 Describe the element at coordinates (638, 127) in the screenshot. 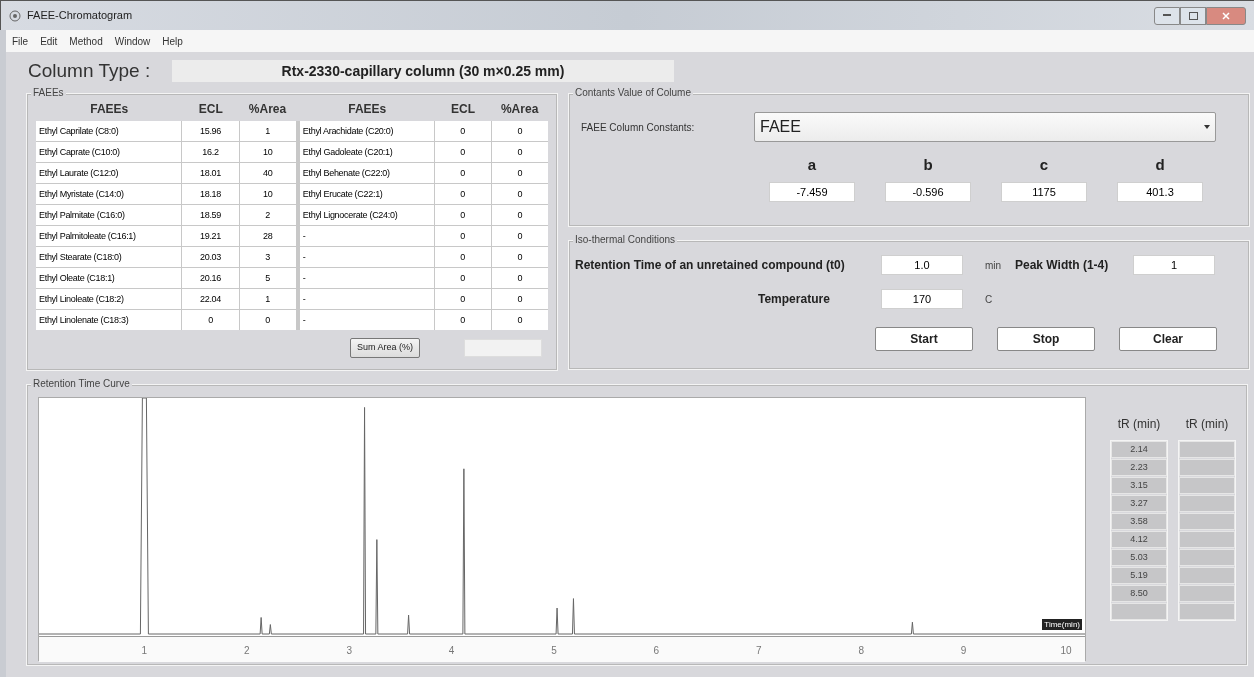

I see `combo-label: FAEE Column Constants:` at that location.